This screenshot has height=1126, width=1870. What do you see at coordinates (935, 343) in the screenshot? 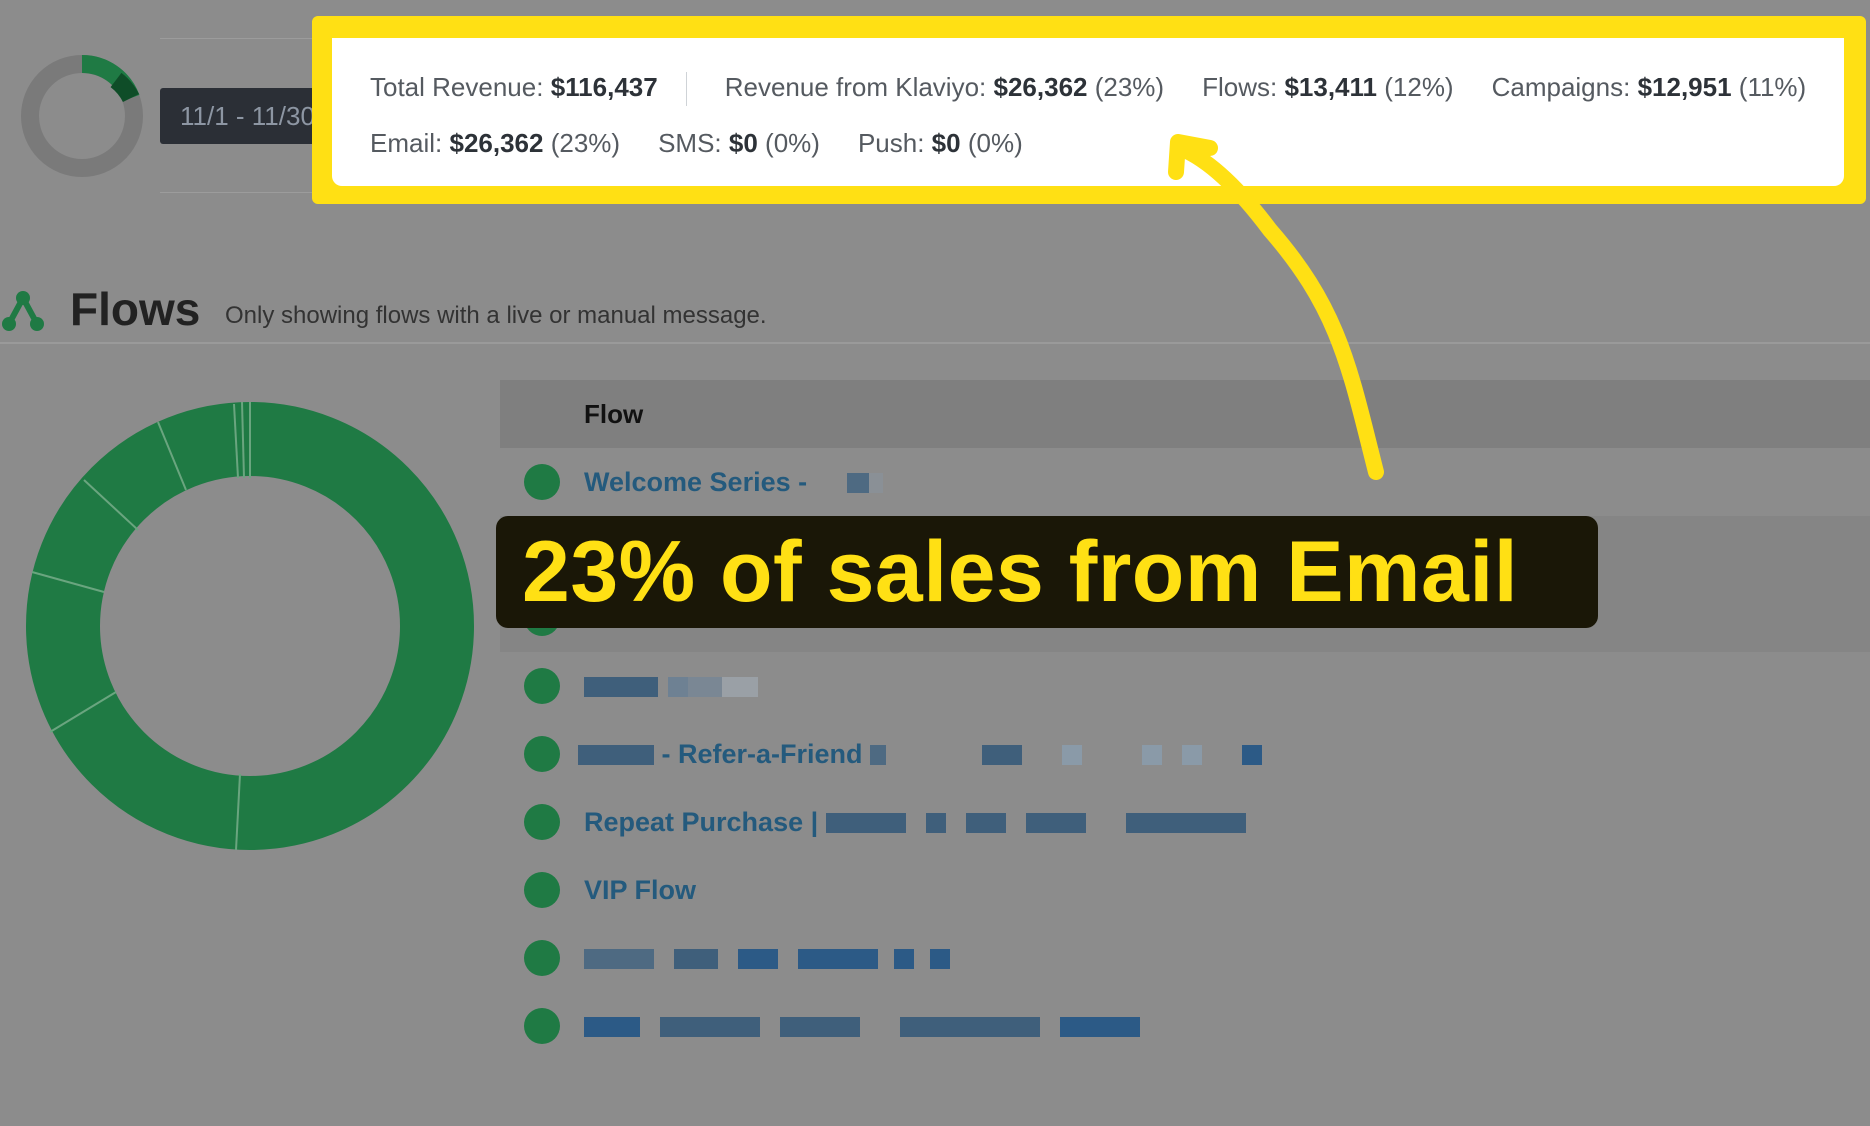
I see `section-divider` at bounding box center [935, 343].